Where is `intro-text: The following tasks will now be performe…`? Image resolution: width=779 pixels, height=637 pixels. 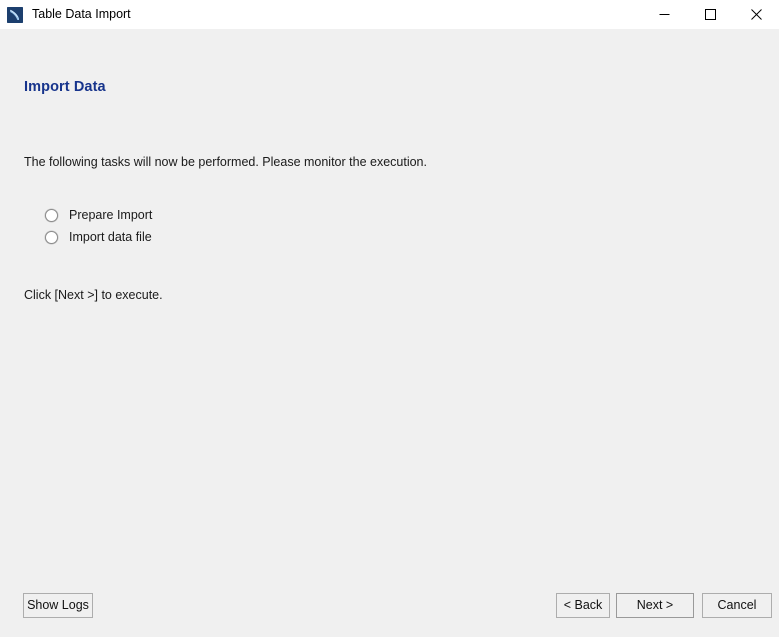 intro-text: The following tasks will now be performe… is located at coordinates (225, 162).